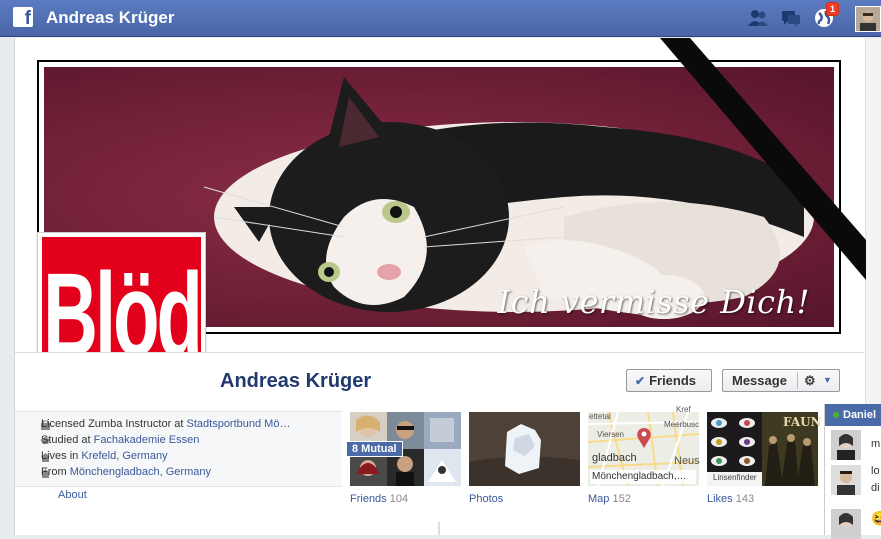 The height and width of the screenshot is (539, 881). I want to click on about-lives-row: Lives in Krefeld, Germany, so click(104, 456).